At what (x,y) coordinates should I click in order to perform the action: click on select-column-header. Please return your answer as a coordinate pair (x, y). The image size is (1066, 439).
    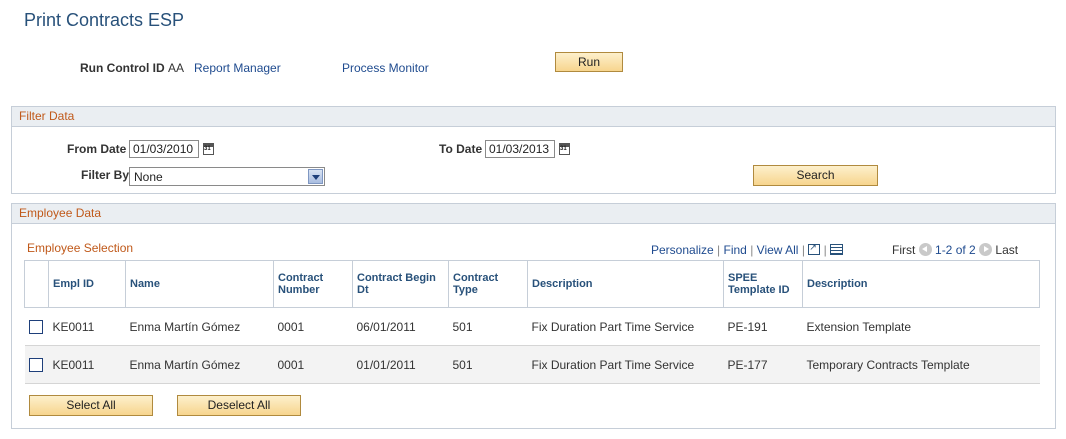
    Looking at the image, I should click on (36, 284).